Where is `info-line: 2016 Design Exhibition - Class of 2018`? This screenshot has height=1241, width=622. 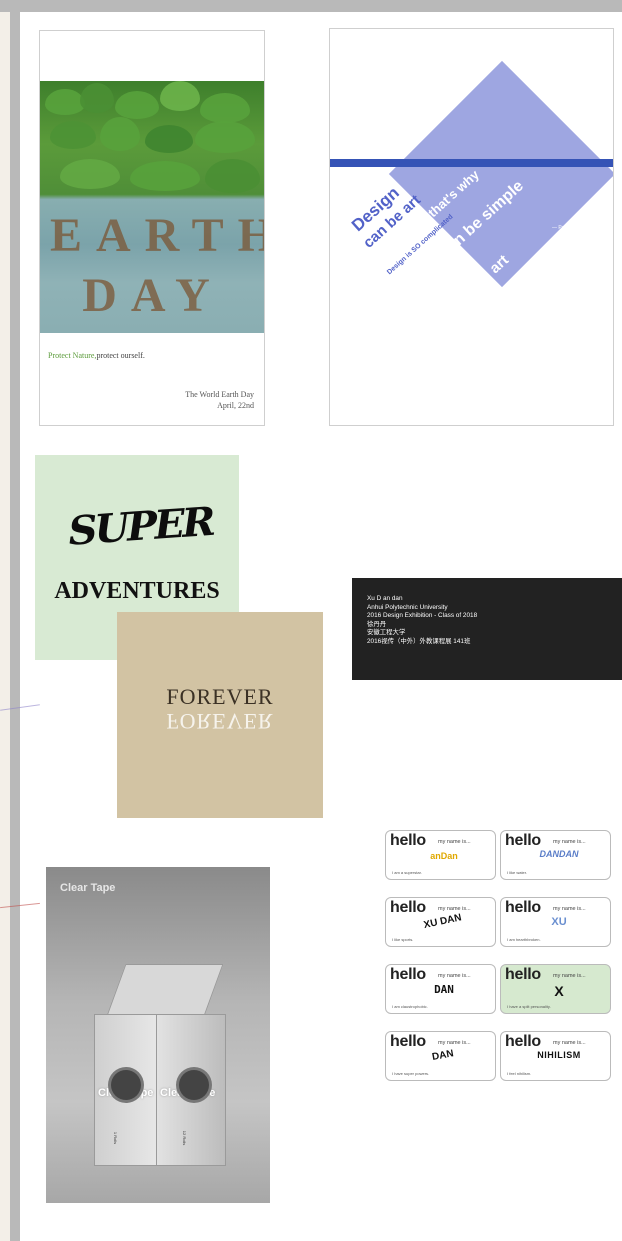
info-line: 2016 Design Exhibition - Class of 2018 is located at coordinates (422, 616).